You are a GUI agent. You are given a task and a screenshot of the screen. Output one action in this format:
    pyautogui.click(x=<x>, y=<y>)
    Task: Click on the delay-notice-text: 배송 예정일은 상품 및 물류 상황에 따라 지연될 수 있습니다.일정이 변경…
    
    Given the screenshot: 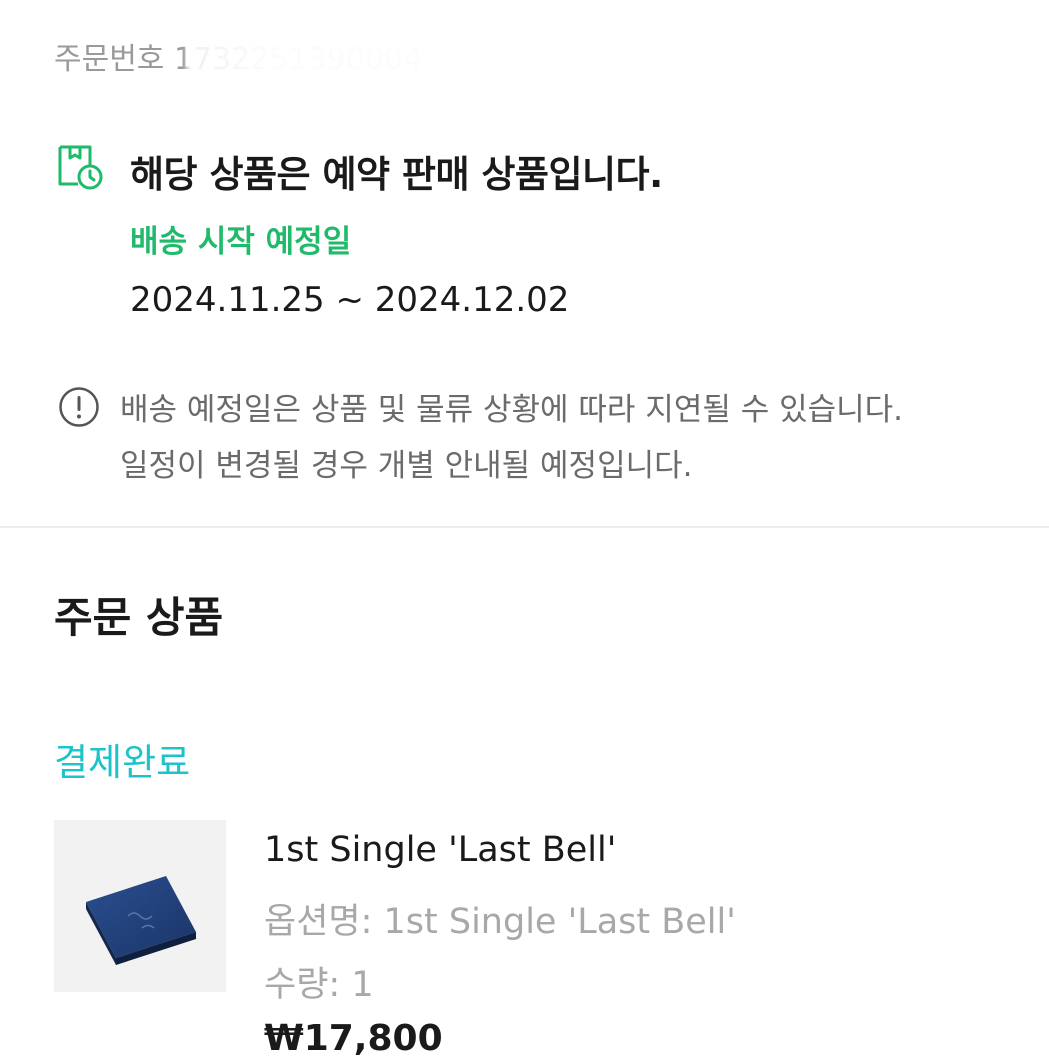 What is the action you would take?
    pyautogui.click(x=512, y=438)
    